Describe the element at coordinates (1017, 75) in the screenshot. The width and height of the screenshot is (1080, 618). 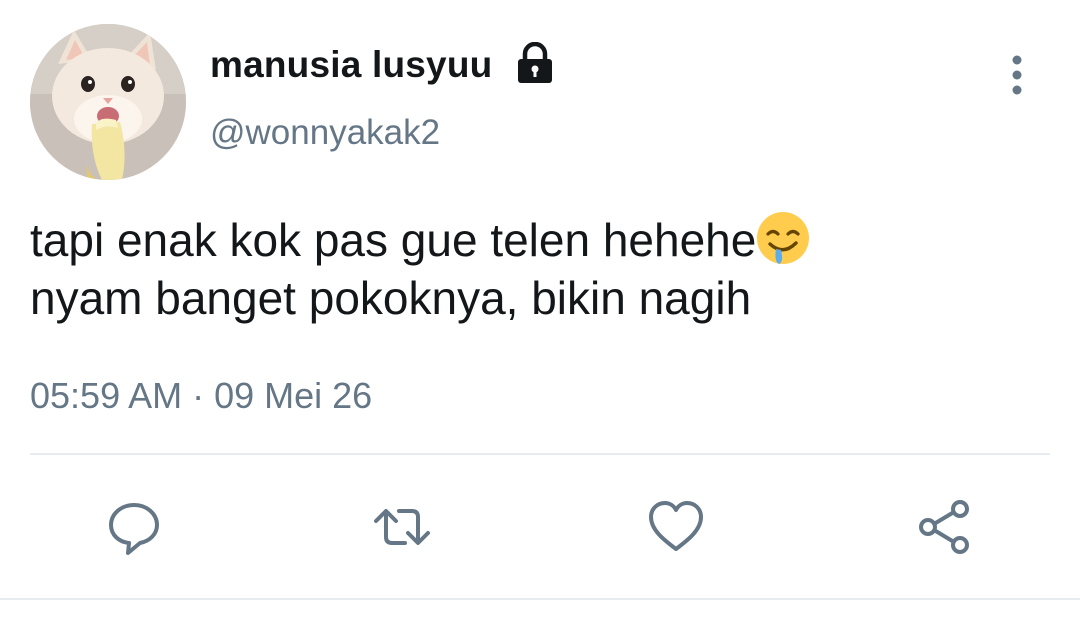
I see `more-options-icon` at that location.